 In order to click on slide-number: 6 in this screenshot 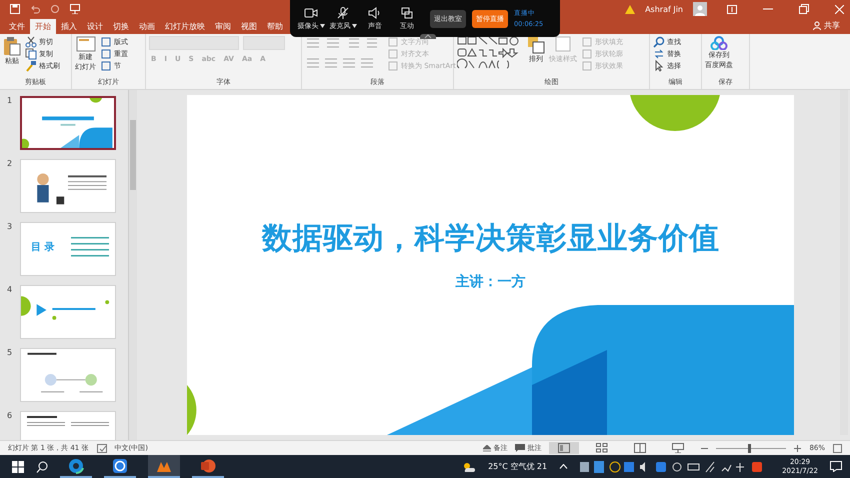, I will do `click(10, 416)`.